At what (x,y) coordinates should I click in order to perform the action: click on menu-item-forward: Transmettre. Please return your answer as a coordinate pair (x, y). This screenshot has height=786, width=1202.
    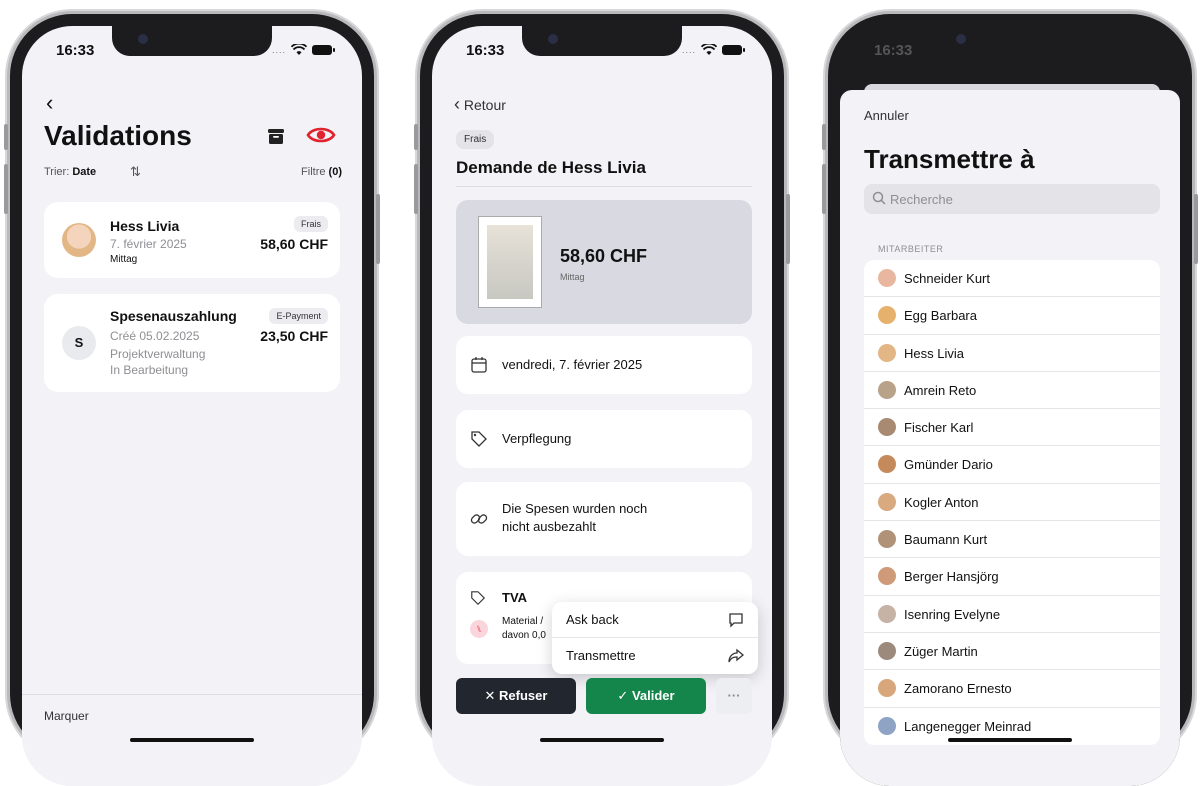
    Looking at the image, I should click on (655, 656).